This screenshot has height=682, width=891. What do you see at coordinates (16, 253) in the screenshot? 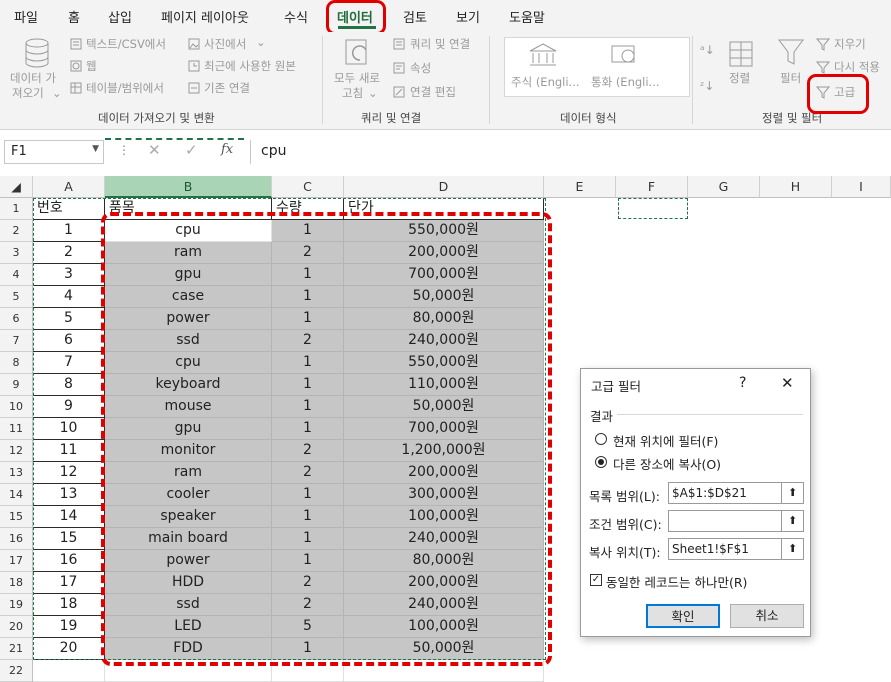
I see `row-header: 3` at bounding box center [16, 253].